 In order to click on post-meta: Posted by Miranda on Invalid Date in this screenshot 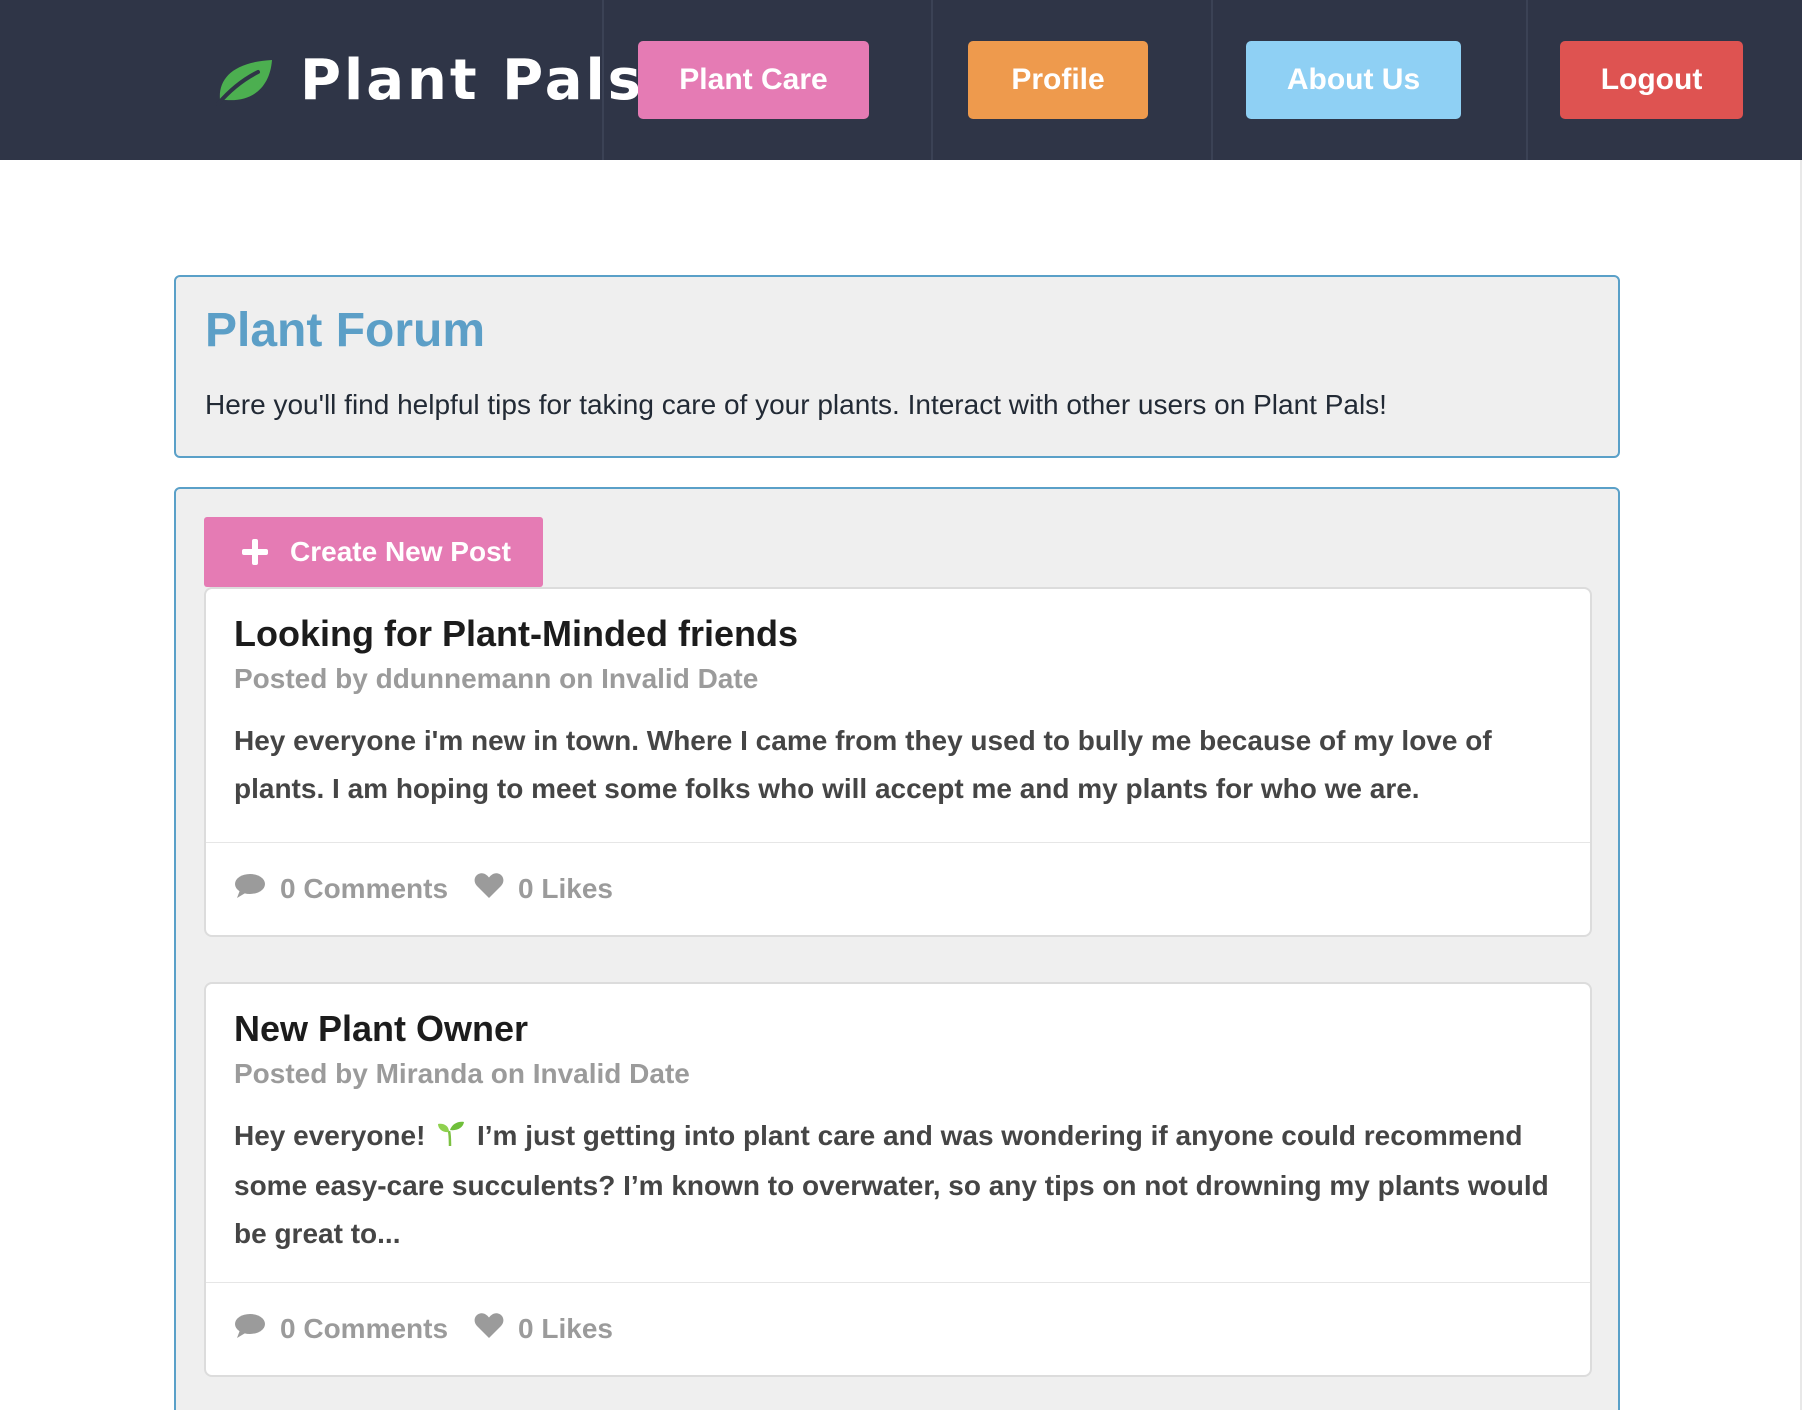, I will do `click(462, 1073)`.